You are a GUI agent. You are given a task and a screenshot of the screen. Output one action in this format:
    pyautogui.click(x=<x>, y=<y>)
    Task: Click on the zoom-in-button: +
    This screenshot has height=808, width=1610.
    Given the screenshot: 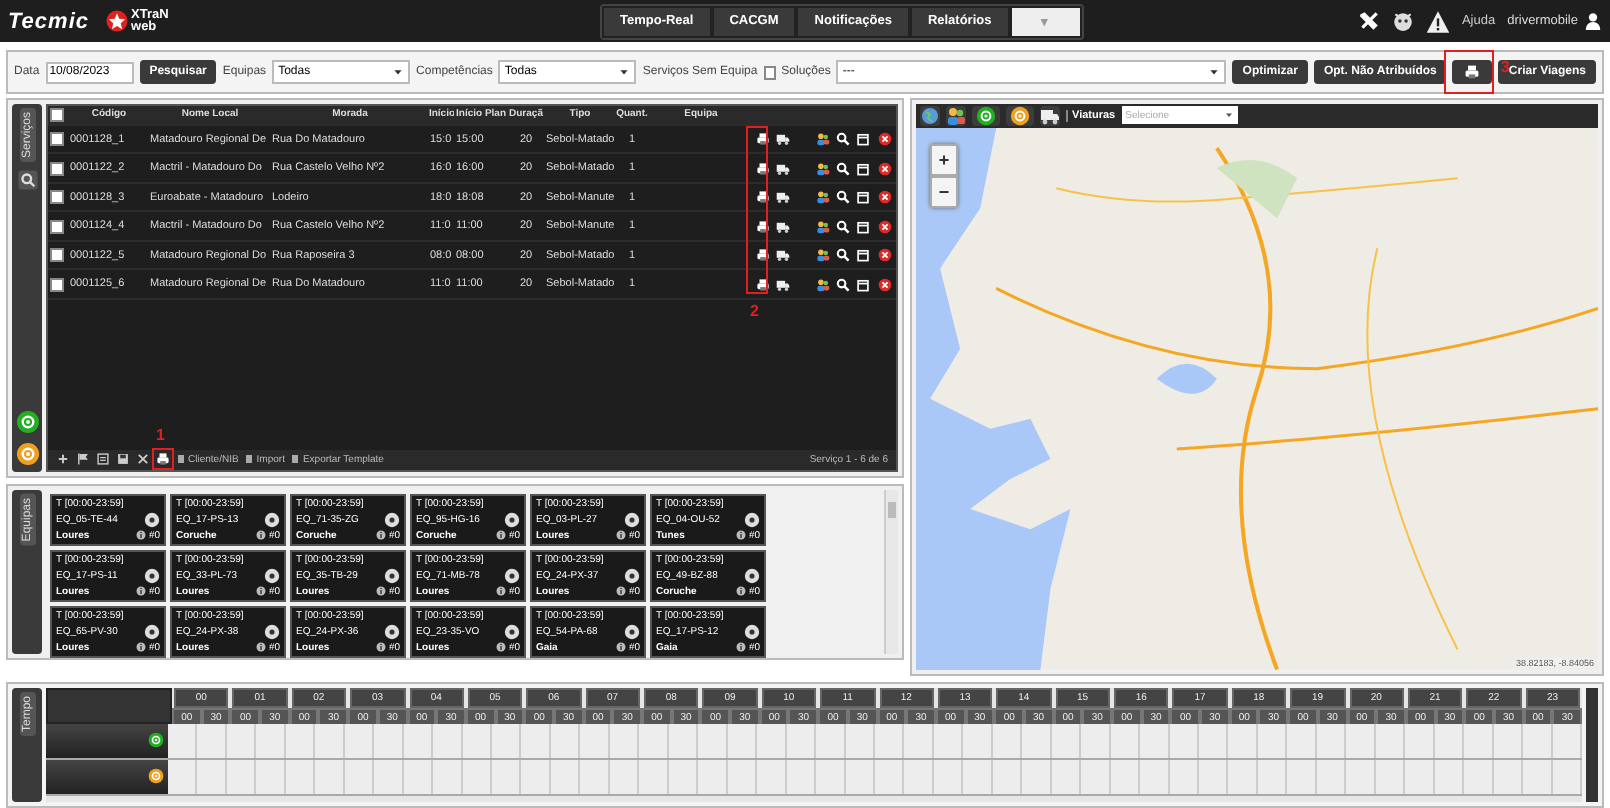 What is the action you would take?
    pyautogui.click(x=944, y=159)
    